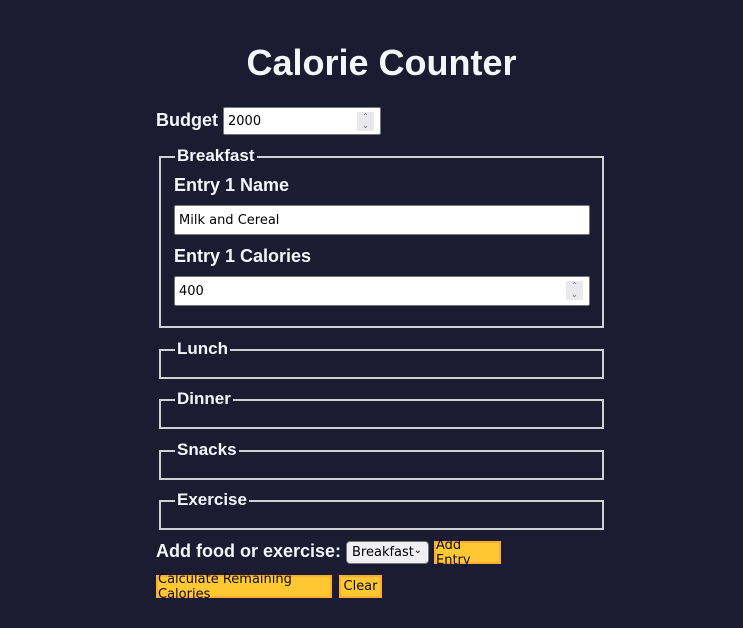  Describe the element at coordinates (229, 220) in the screenshot. I see `entry-name-value: Milk and Cereal` at that location.